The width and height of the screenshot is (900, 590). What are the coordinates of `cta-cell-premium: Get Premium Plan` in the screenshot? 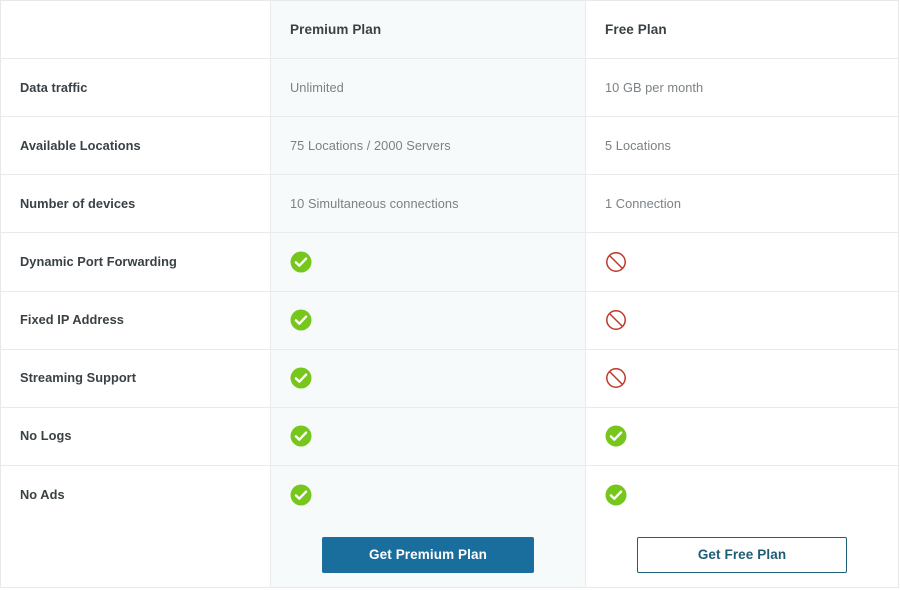 It's located at (428, 555).